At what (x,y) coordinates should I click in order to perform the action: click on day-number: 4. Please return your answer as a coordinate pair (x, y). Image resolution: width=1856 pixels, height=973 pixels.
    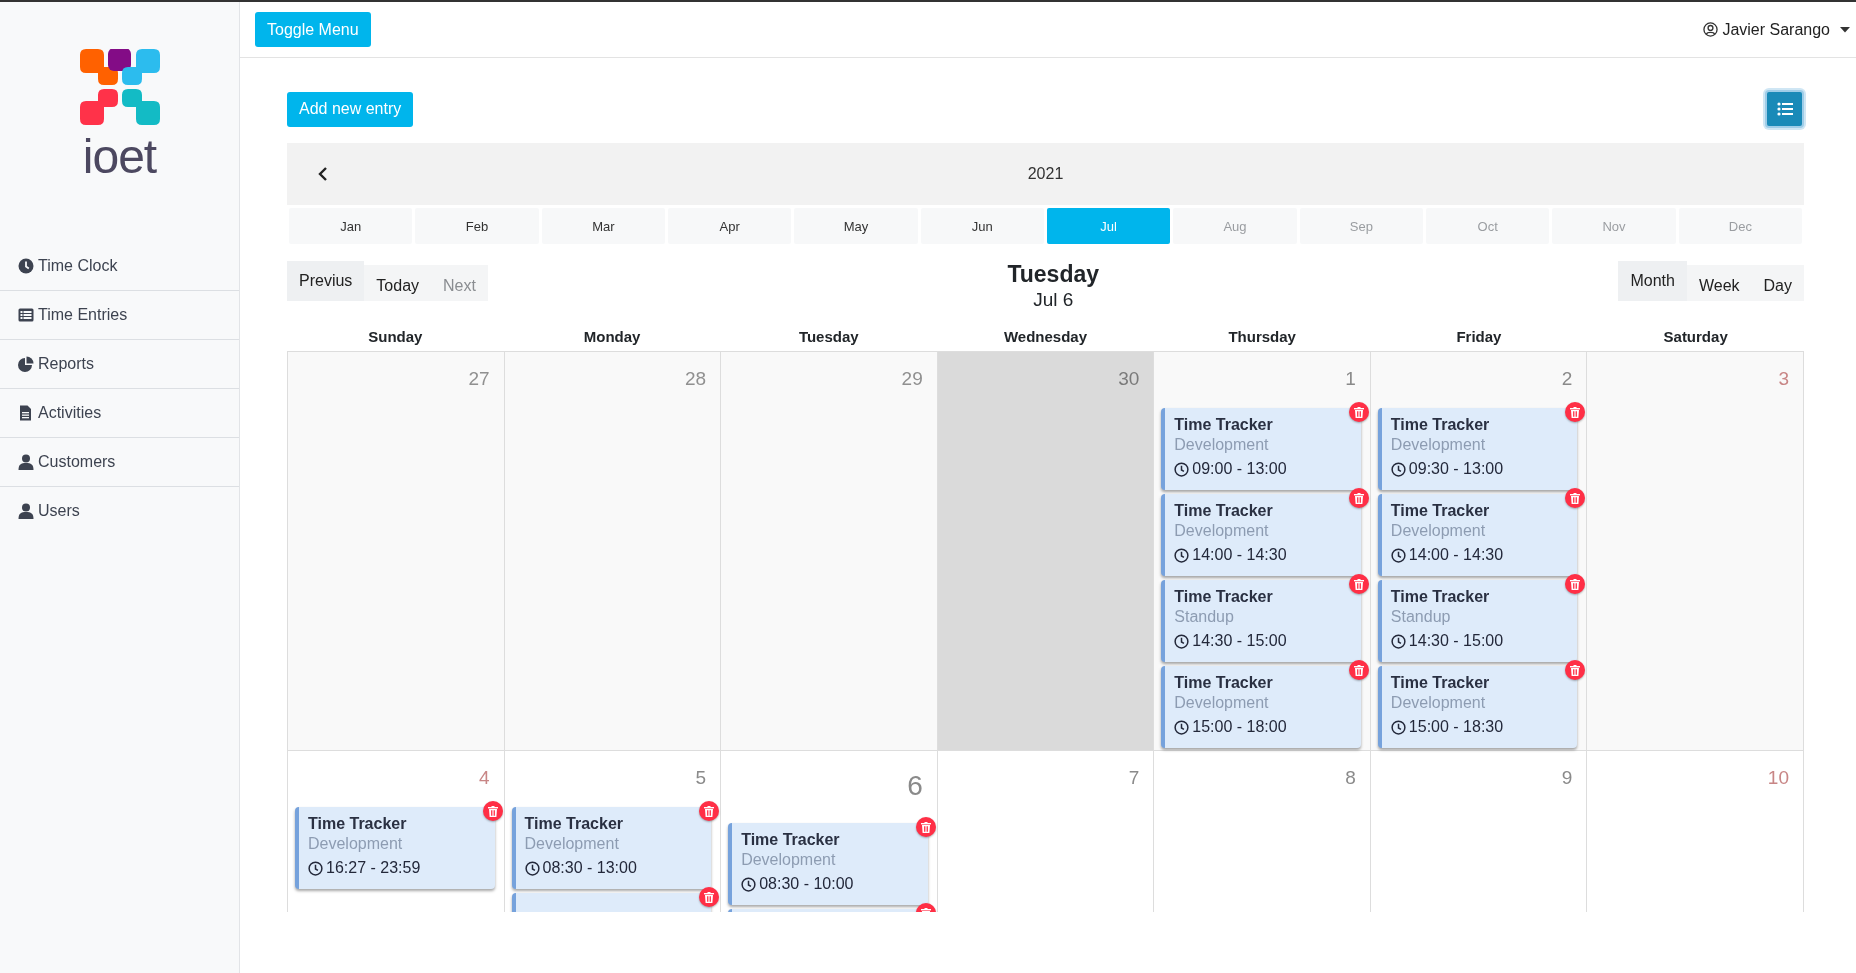
    Looking at the image, I should click on (484, 778).